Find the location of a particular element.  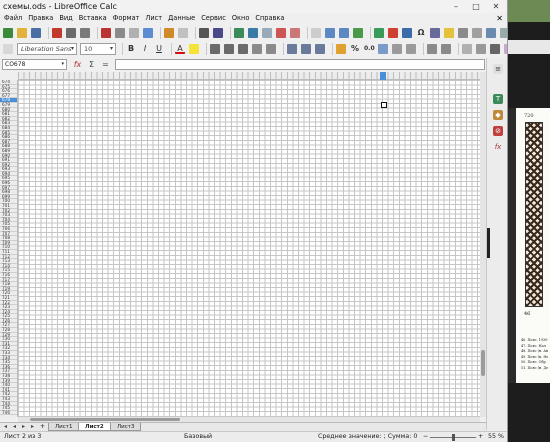

bold-icon: B is located at coordinates (131, 49).